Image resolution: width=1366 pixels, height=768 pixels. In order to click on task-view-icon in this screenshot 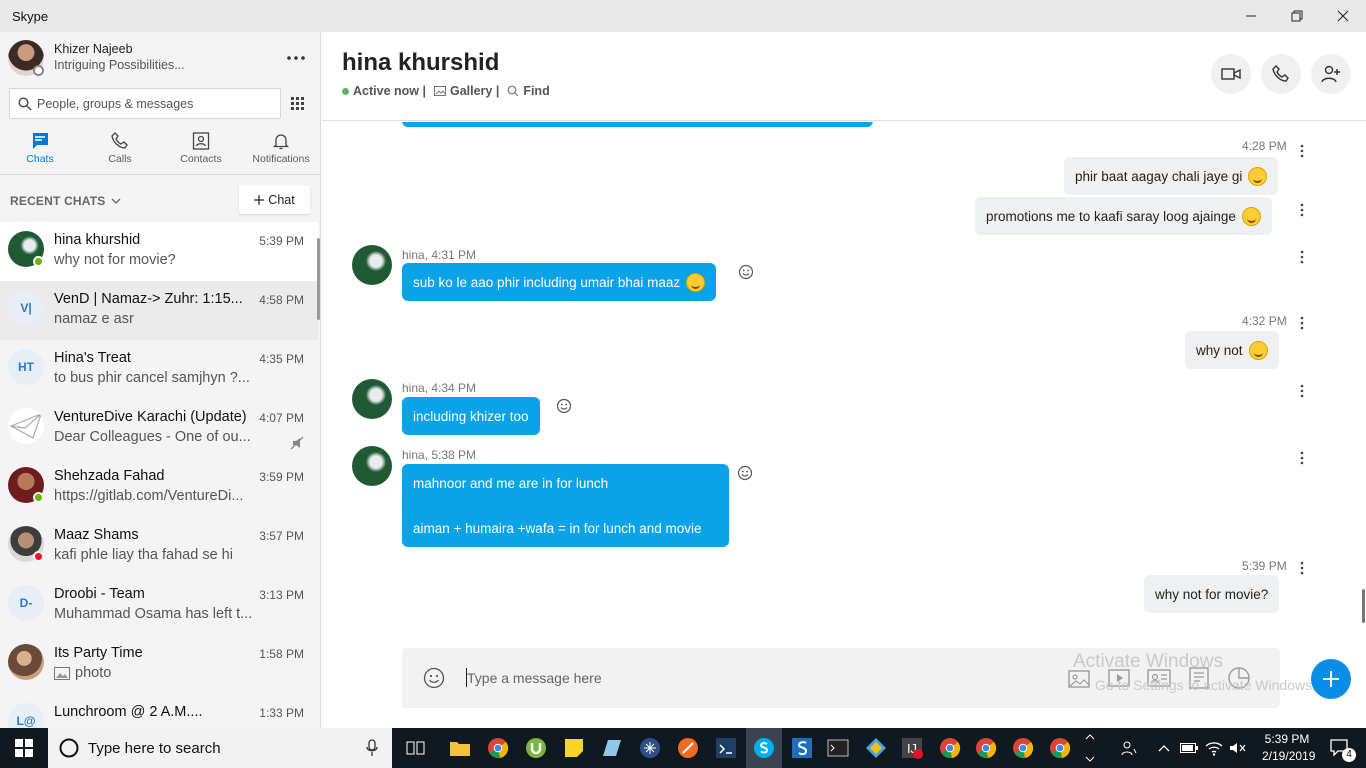, I will do `click(416, 748)`.